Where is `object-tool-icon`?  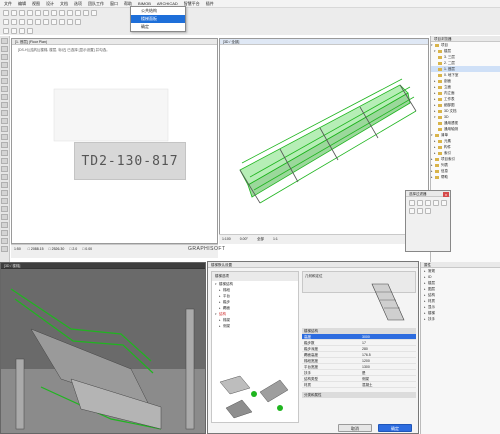
object-tool-icon is located at coordinates (4, 137).